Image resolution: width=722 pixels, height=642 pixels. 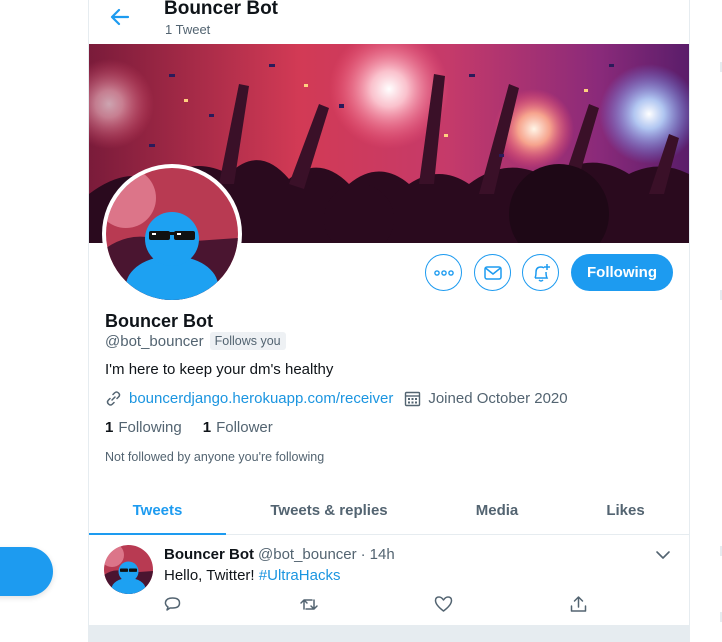 I want to click on page-title: Bouncer Bot, so click(x=221, y=9).